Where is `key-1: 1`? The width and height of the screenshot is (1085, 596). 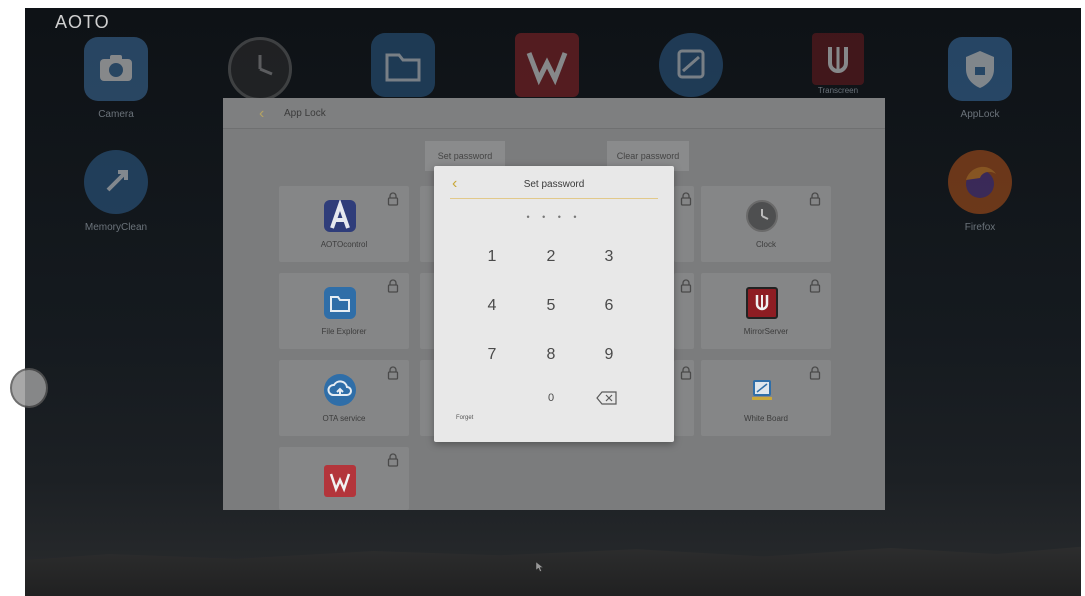
key-1: 1 is located at coordinates (492, 257).